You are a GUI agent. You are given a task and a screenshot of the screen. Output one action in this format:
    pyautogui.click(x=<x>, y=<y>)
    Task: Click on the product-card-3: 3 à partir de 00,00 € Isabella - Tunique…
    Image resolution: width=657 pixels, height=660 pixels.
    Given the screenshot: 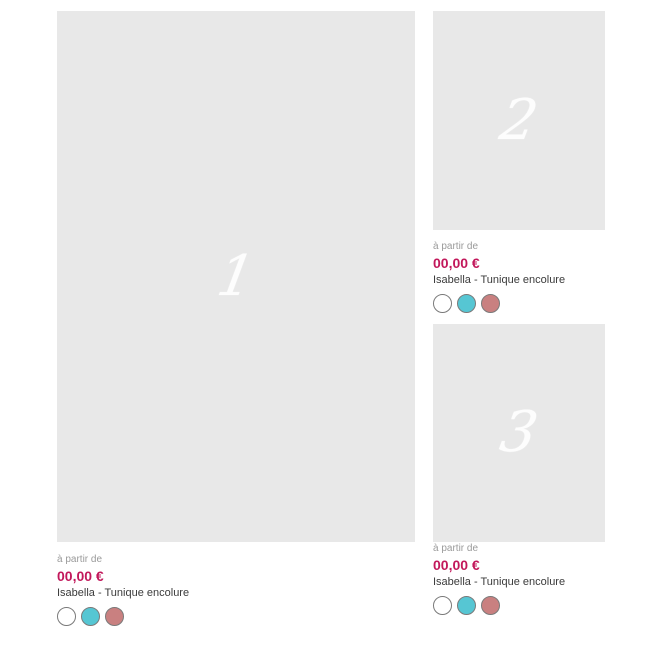 What is the action you would take?
    pyautogui.click(x=519, y=469)
    